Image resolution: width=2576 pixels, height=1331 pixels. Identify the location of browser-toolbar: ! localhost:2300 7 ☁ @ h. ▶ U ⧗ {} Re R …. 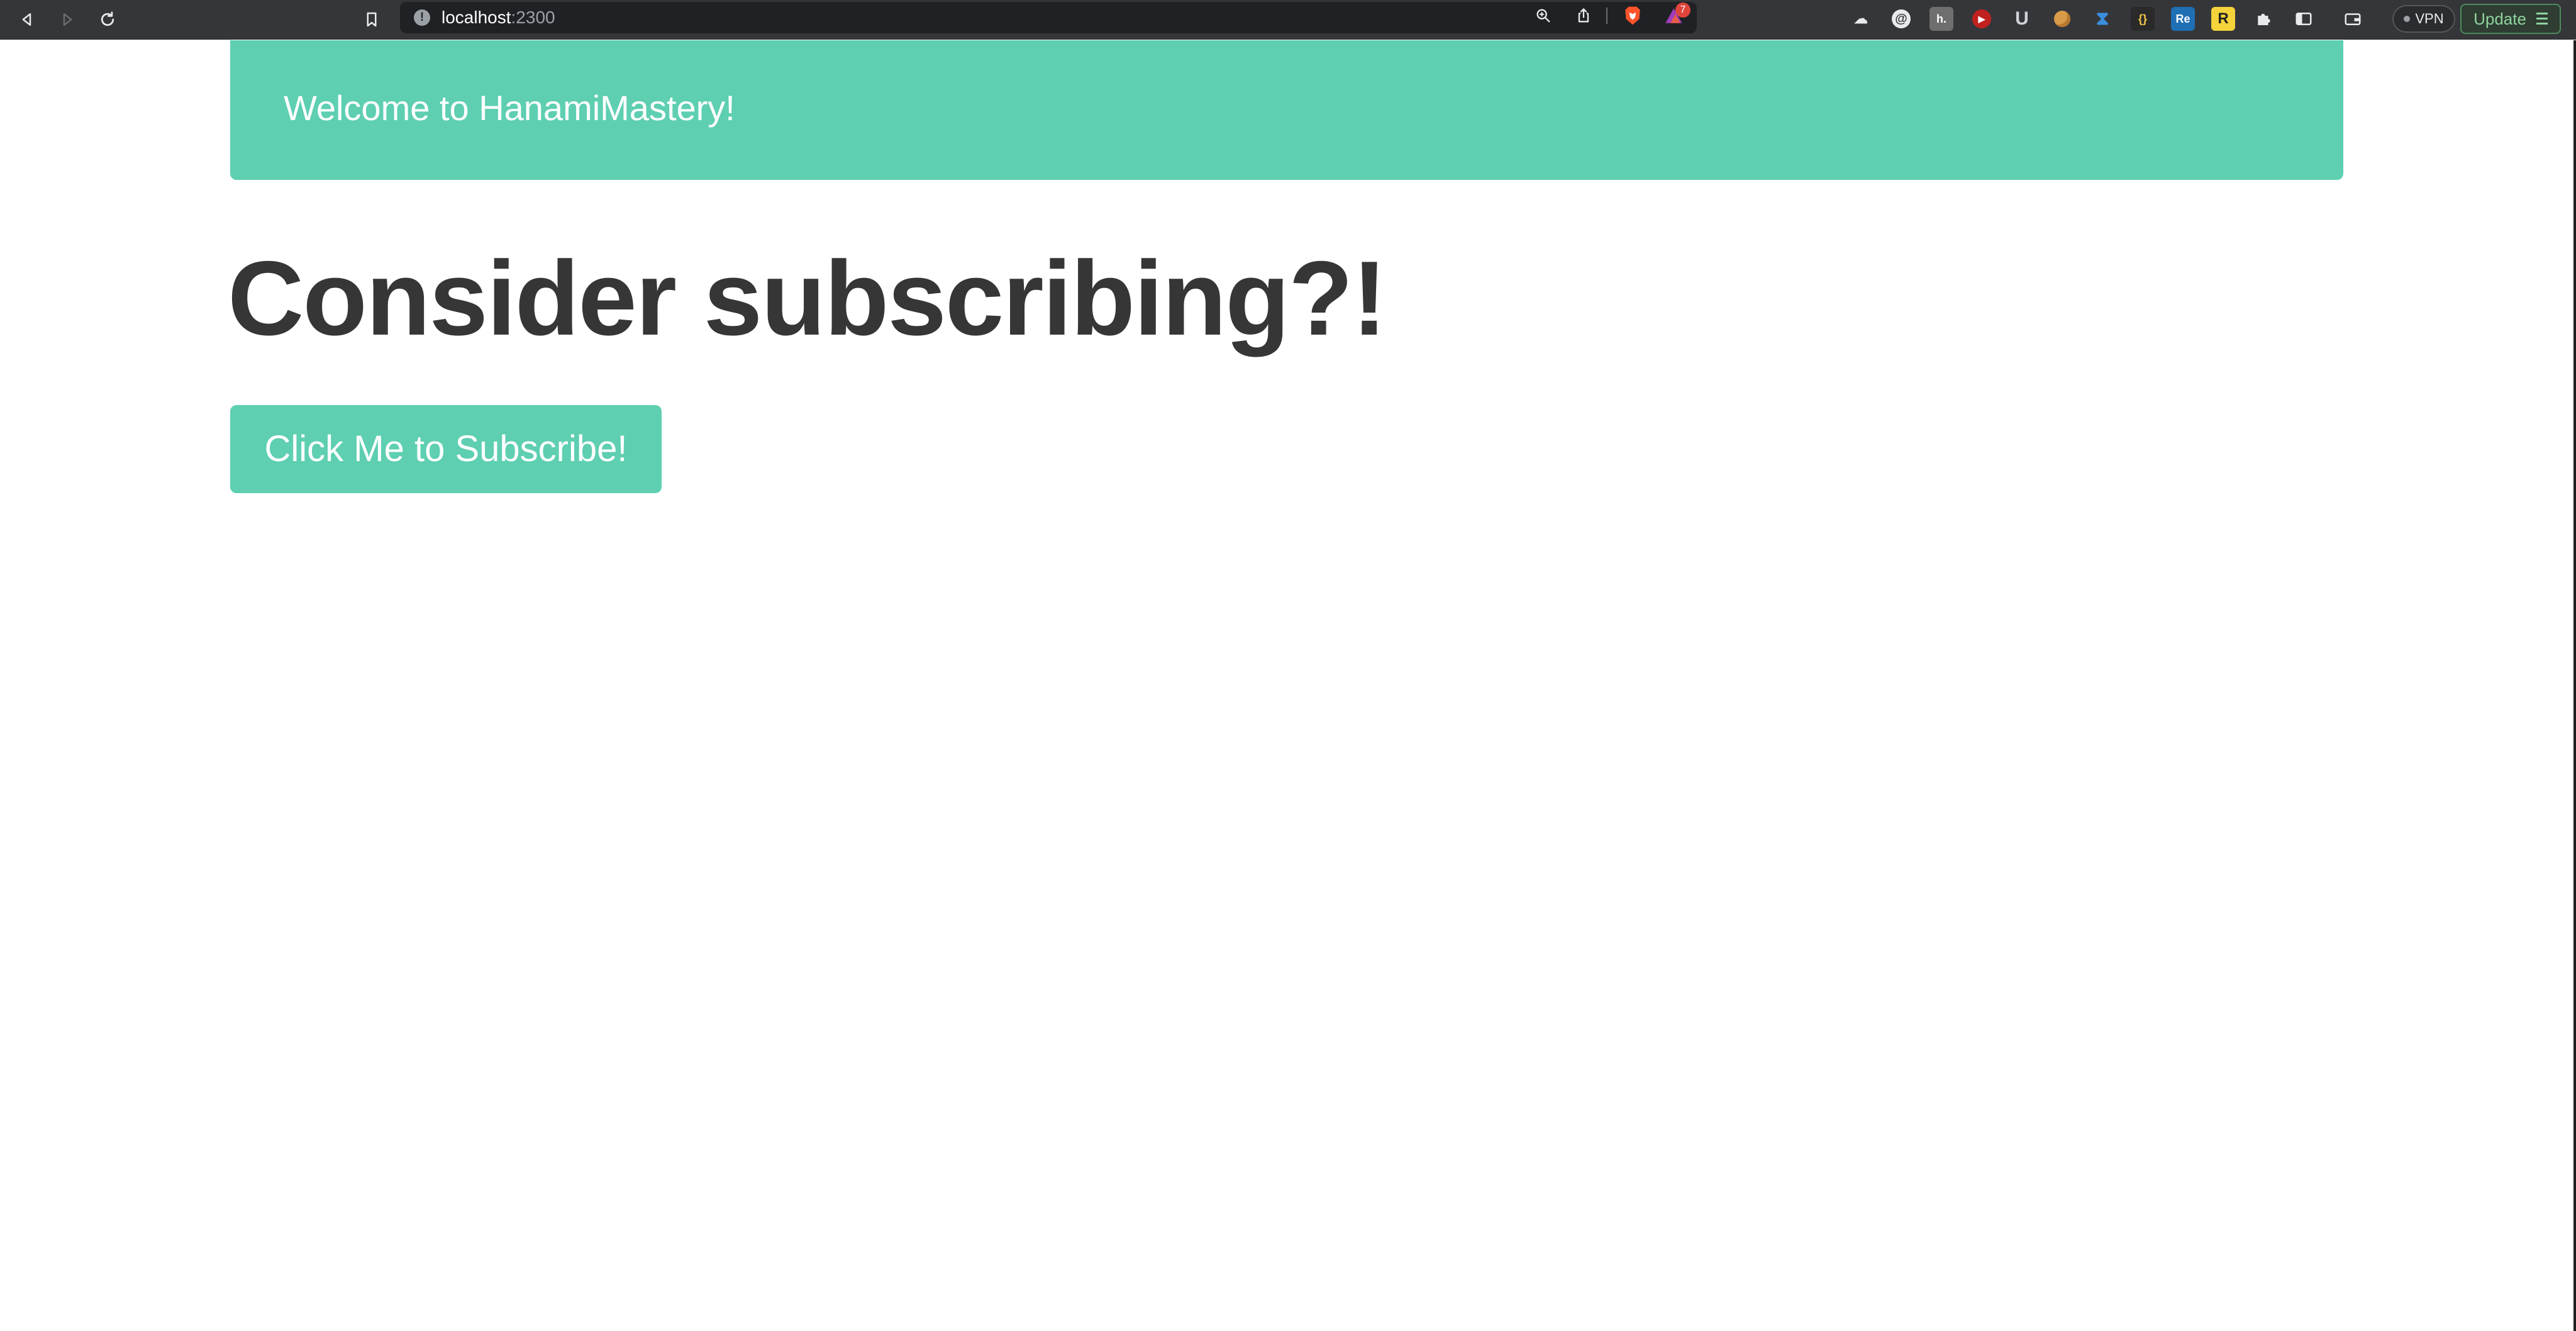
(1288, 20).